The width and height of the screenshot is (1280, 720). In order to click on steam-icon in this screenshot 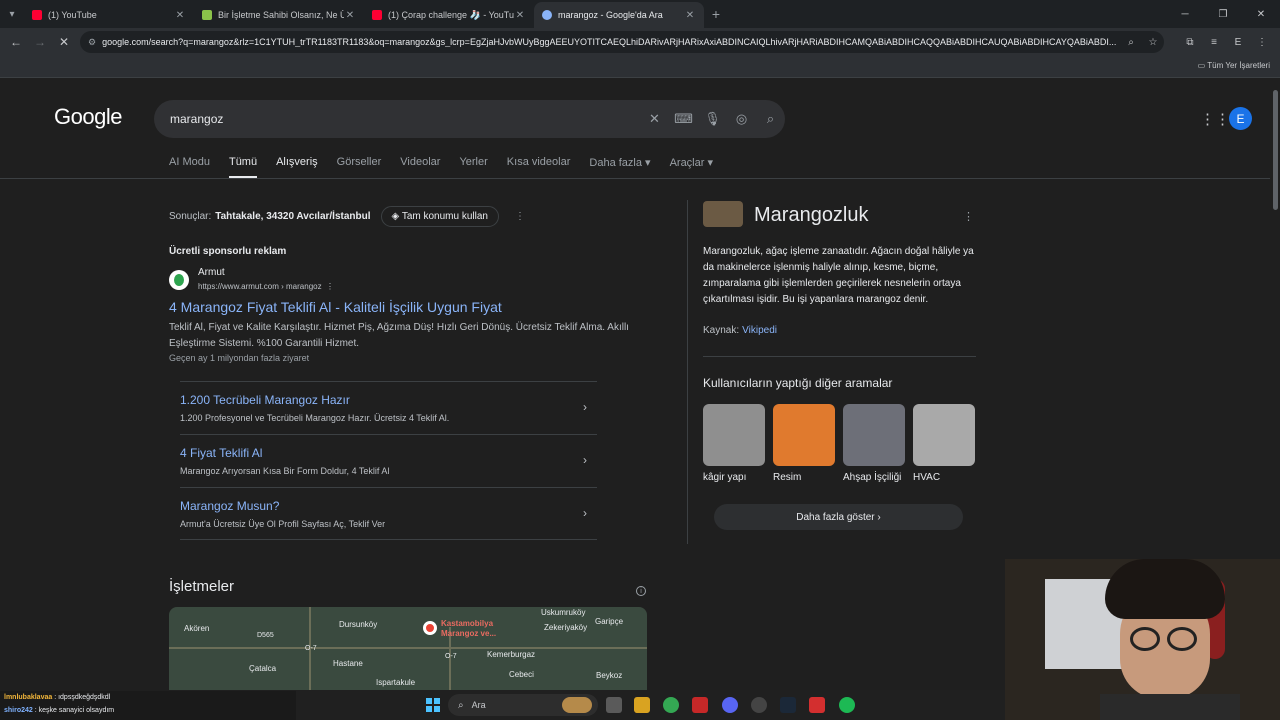, I will do `click(788, 705)`.